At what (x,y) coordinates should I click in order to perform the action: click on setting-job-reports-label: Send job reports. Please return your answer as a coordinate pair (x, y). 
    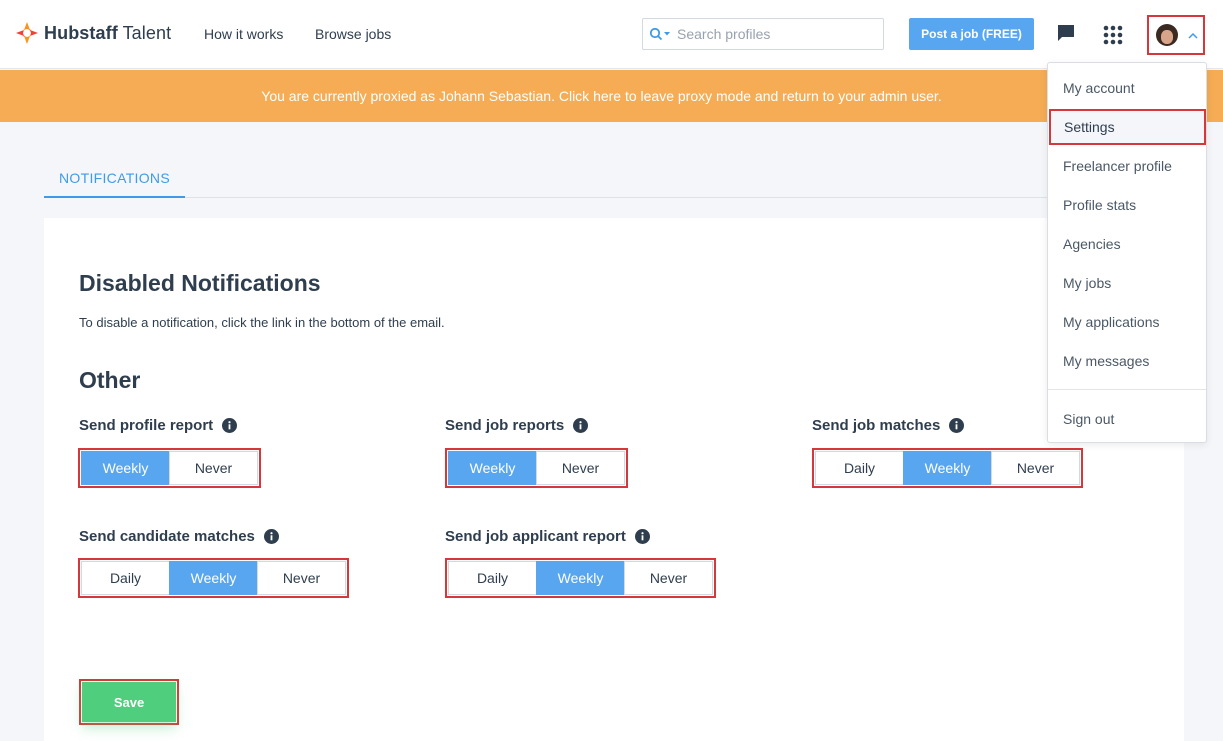
    Looking at the image, I should click on (517, 425).